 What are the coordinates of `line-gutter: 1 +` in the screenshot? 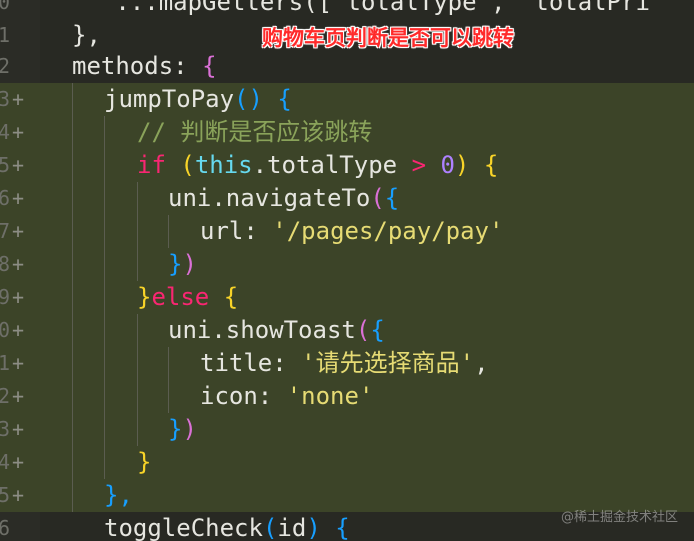 It's located at (20, 363).